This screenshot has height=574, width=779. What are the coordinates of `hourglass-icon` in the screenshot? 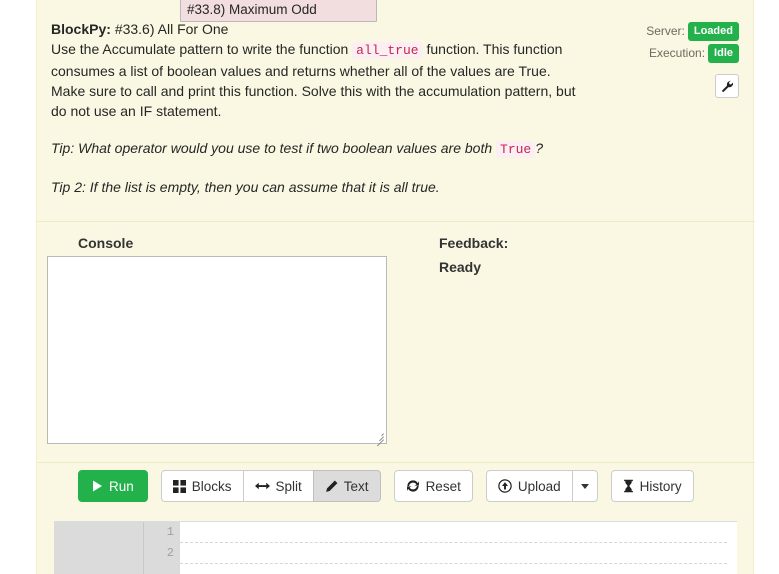 It's located at (628, 486).